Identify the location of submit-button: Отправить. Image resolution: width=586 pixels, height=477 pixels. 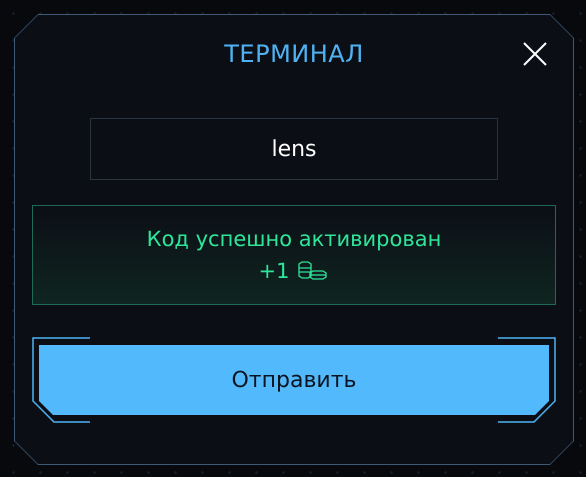
(294, 380).